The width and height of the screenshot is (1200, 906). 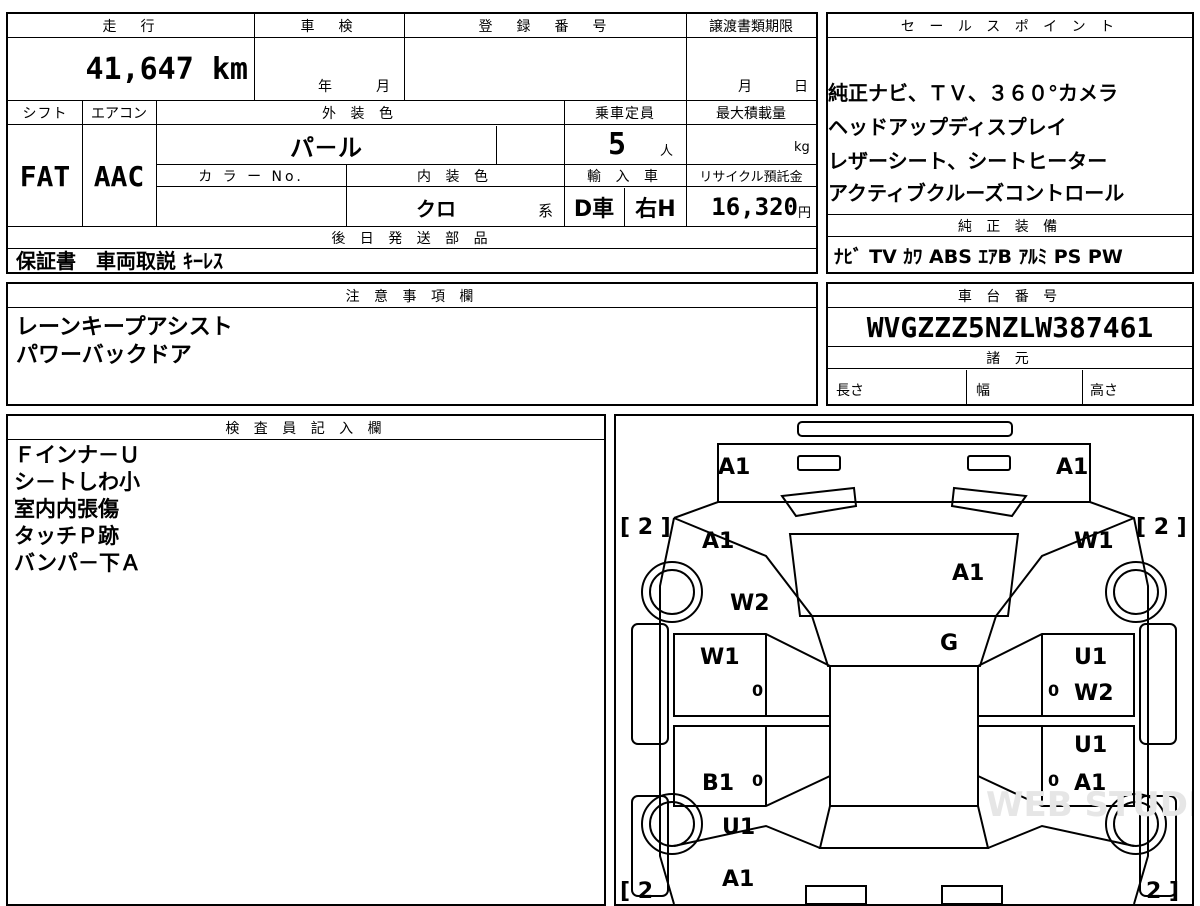 What do you see at coordinates (1053, 690) in the screenshot?
I see `zero-right-front: 0` at bounding box center [1053, 690].